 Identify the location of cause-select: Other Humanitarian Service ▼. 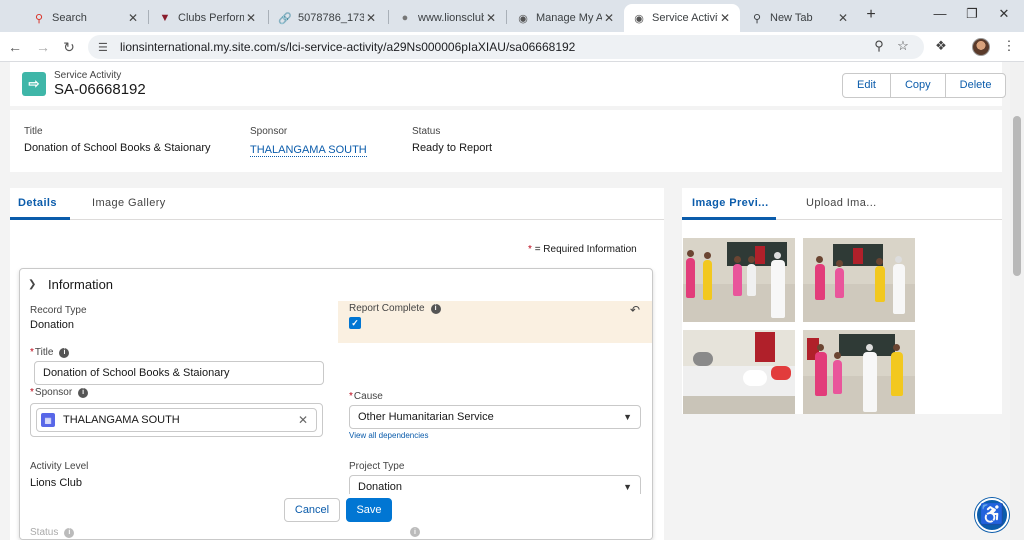
(495, 417).